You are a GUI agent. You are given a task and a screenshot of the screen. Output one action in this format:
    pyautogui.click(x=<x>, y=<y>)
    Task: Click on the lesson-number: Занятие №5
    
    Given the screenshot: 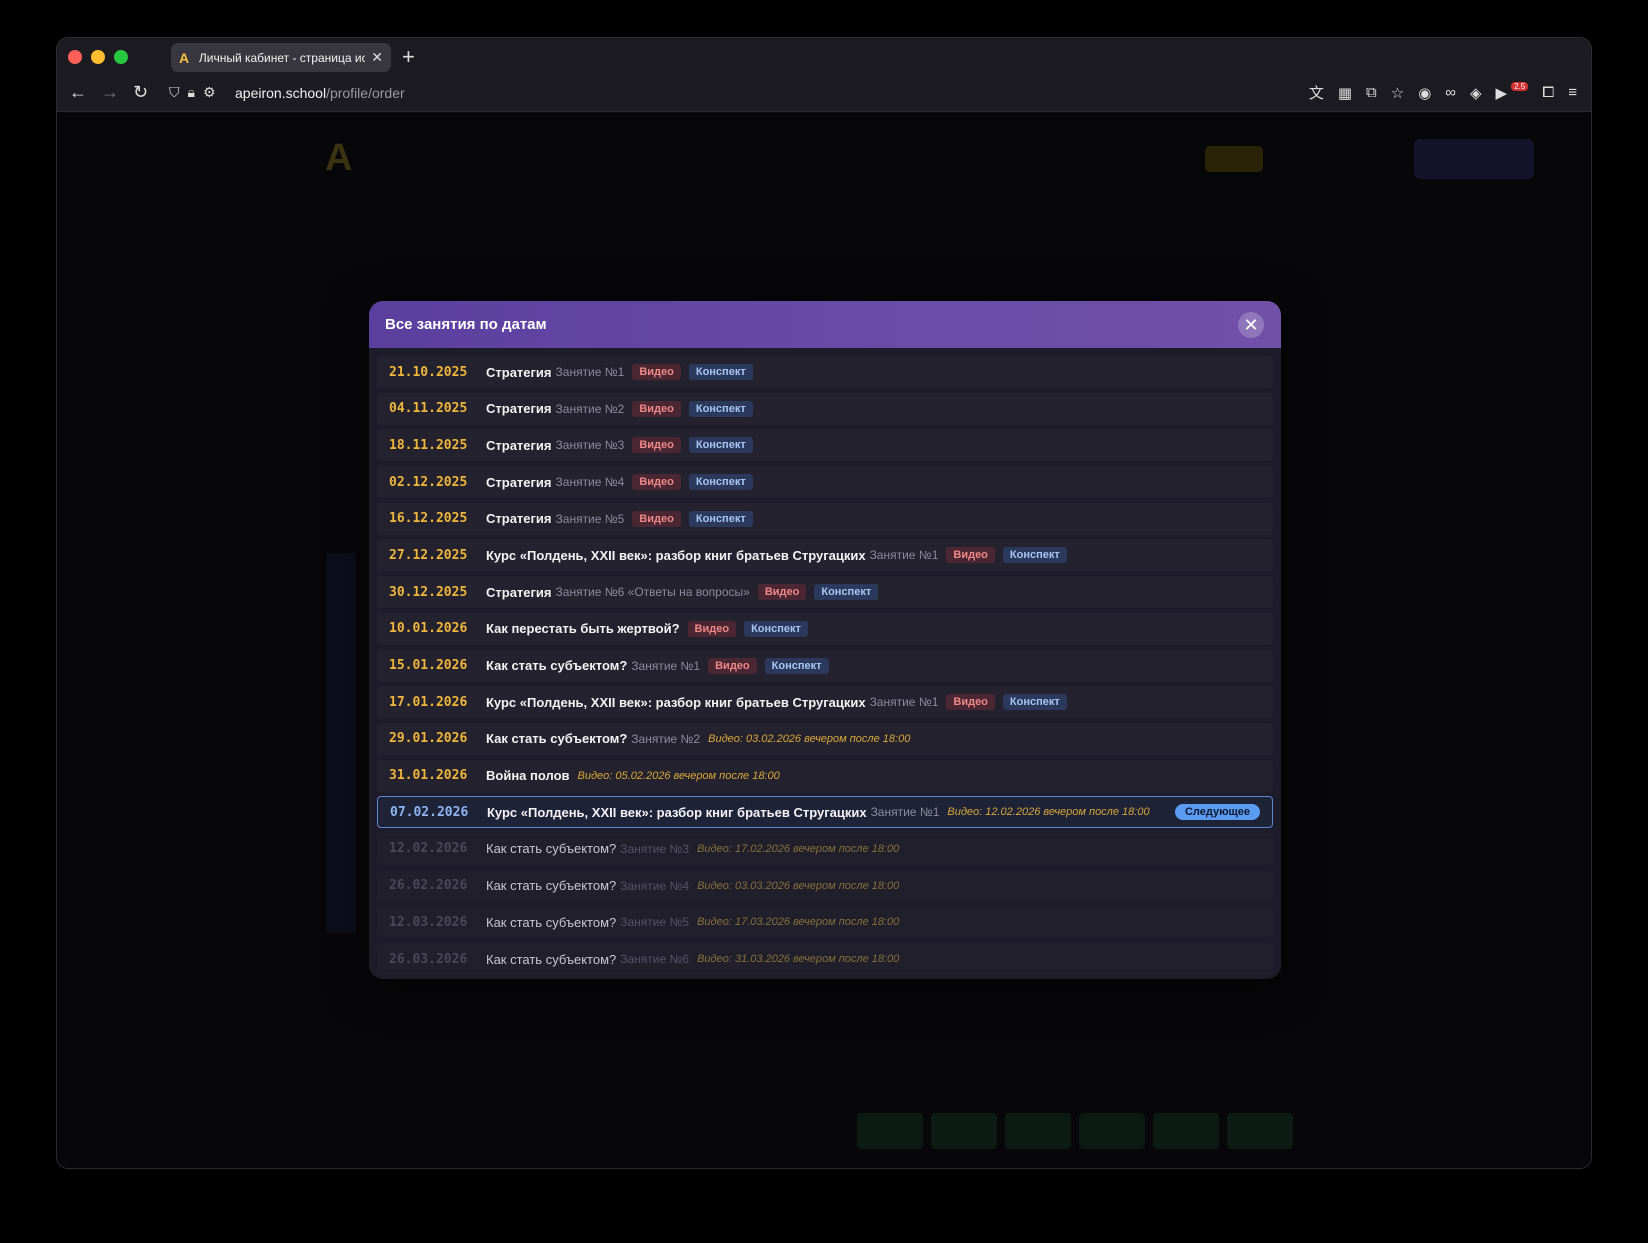 What is the action you would take?
    pyautogui.click(x=590, y=518)
    